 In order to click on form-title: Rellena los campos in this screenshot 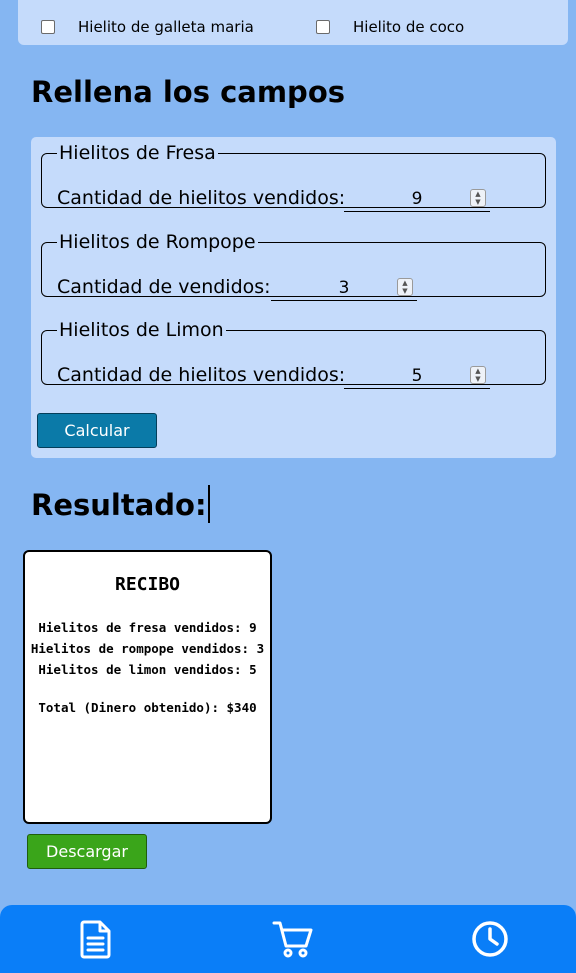, I will do `click(188, 92)`.